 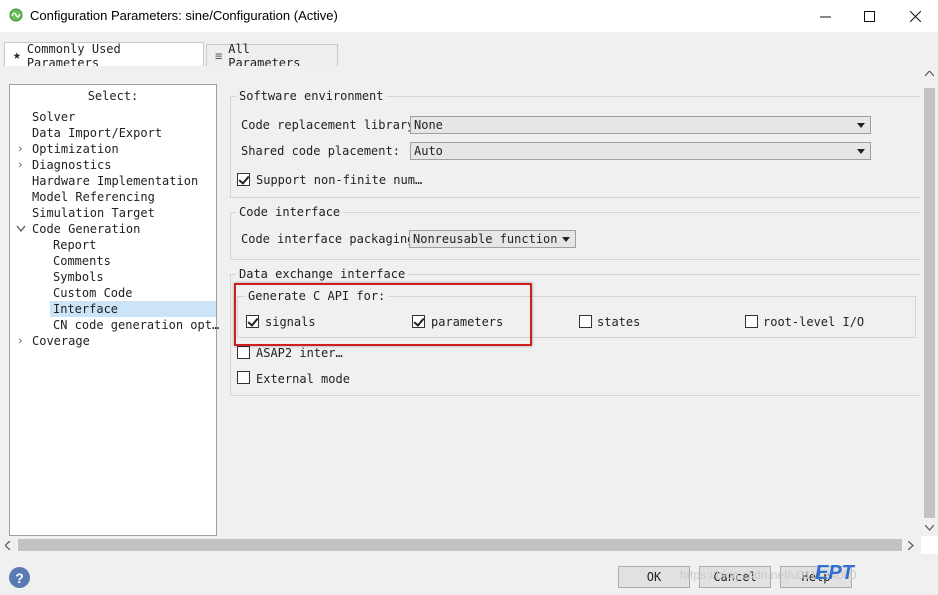 What do you see at coordinates (243, 377) in the screenshot?
I see `external-mode-checkbox` at bounding box center [243, 377].